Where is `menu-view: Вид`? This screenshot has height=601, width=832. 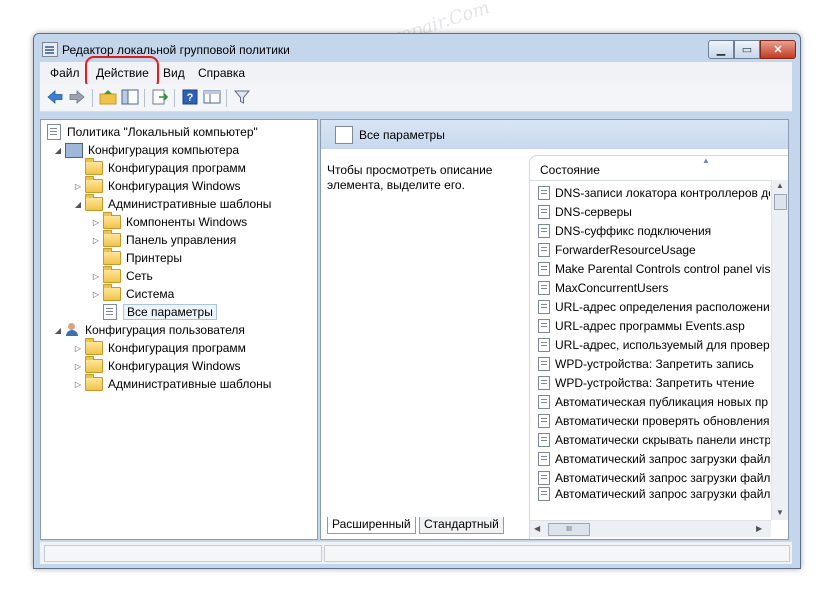 menu-view: Вид is located at coordinates (174, 73).